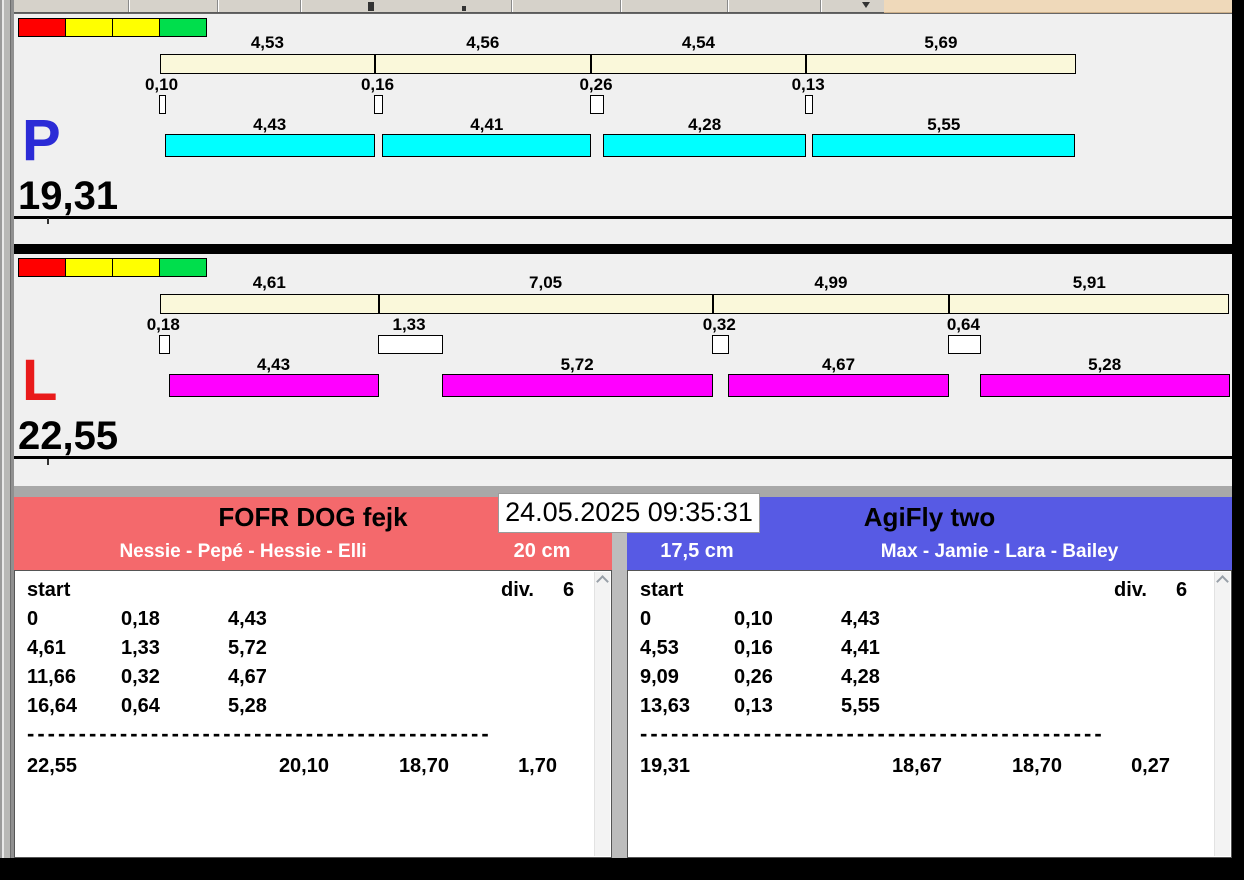 The width and height of the screenshot is (1244, 880). I want to click on pass-time: 0,26, so click(753, 677).